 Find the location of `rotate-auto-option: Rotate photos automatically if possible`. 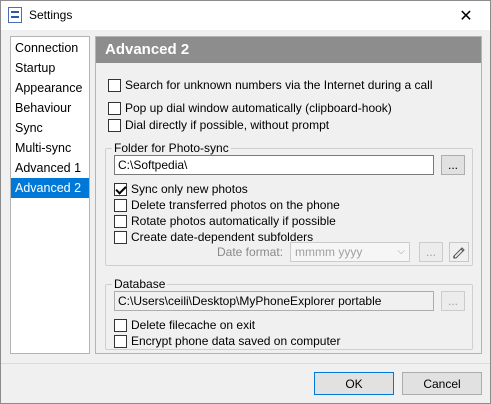

rotate-auto-option: Rotate photos automatically if possible is located at coordinates (225, 221).